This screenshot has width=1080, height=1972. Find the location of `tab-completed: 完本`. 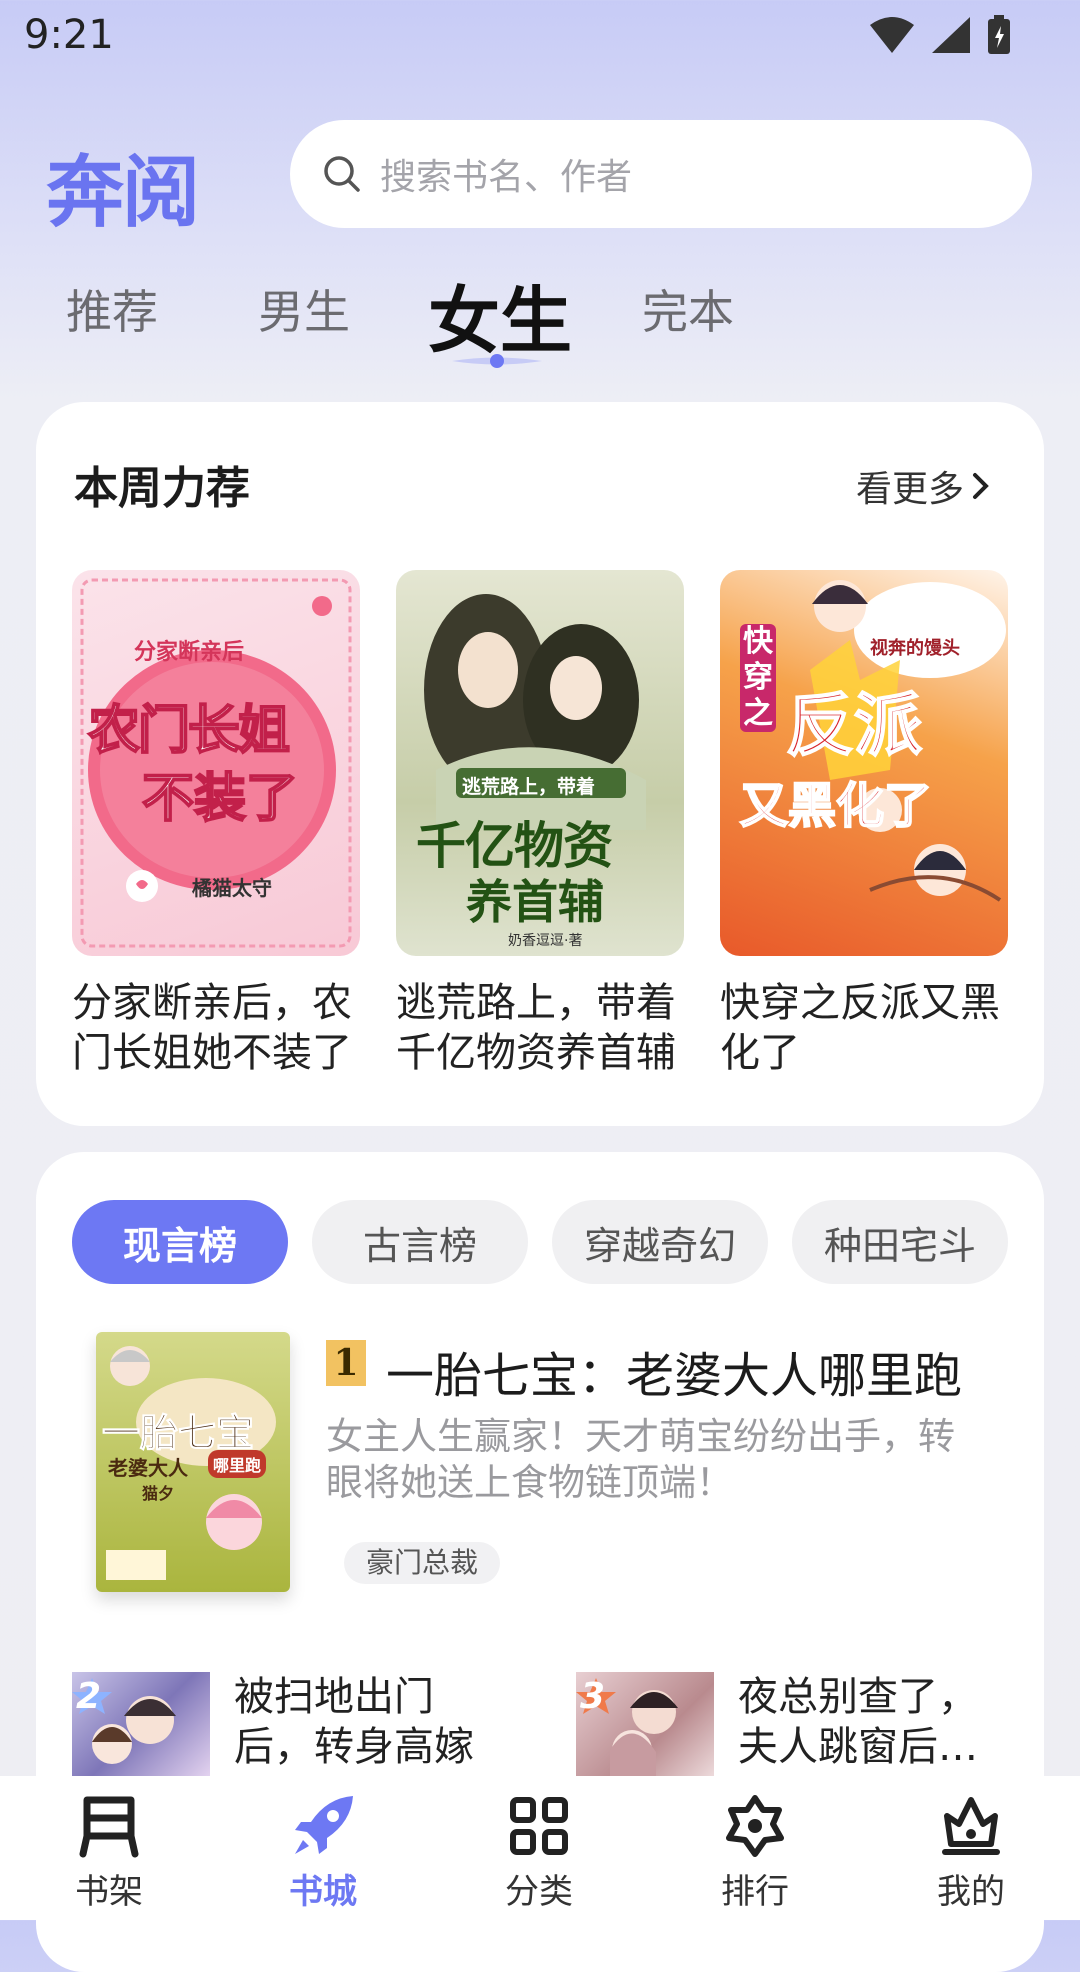

tab-completed: 完本 is located at coordinates (688, 309).